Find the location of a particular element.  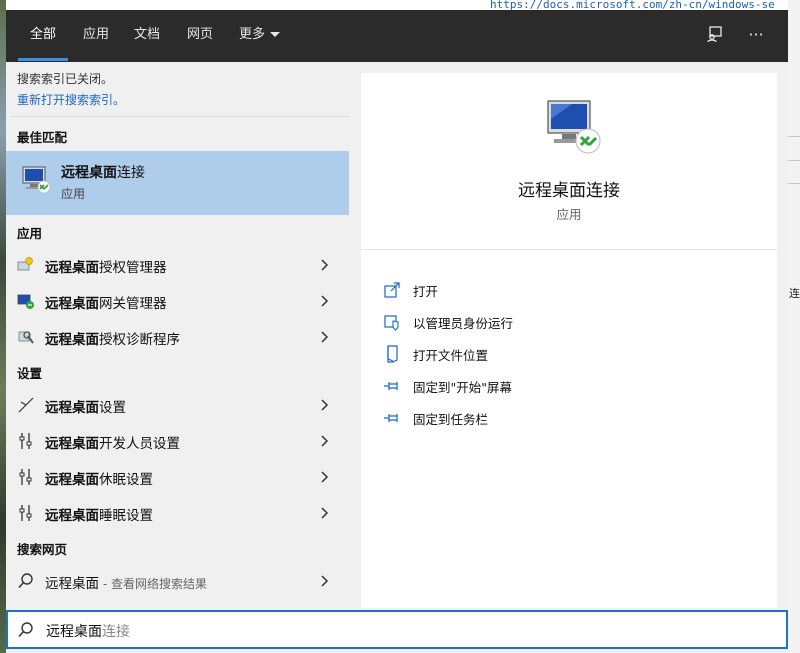

tab-more: 更多 is located at coordinates (260, 35).